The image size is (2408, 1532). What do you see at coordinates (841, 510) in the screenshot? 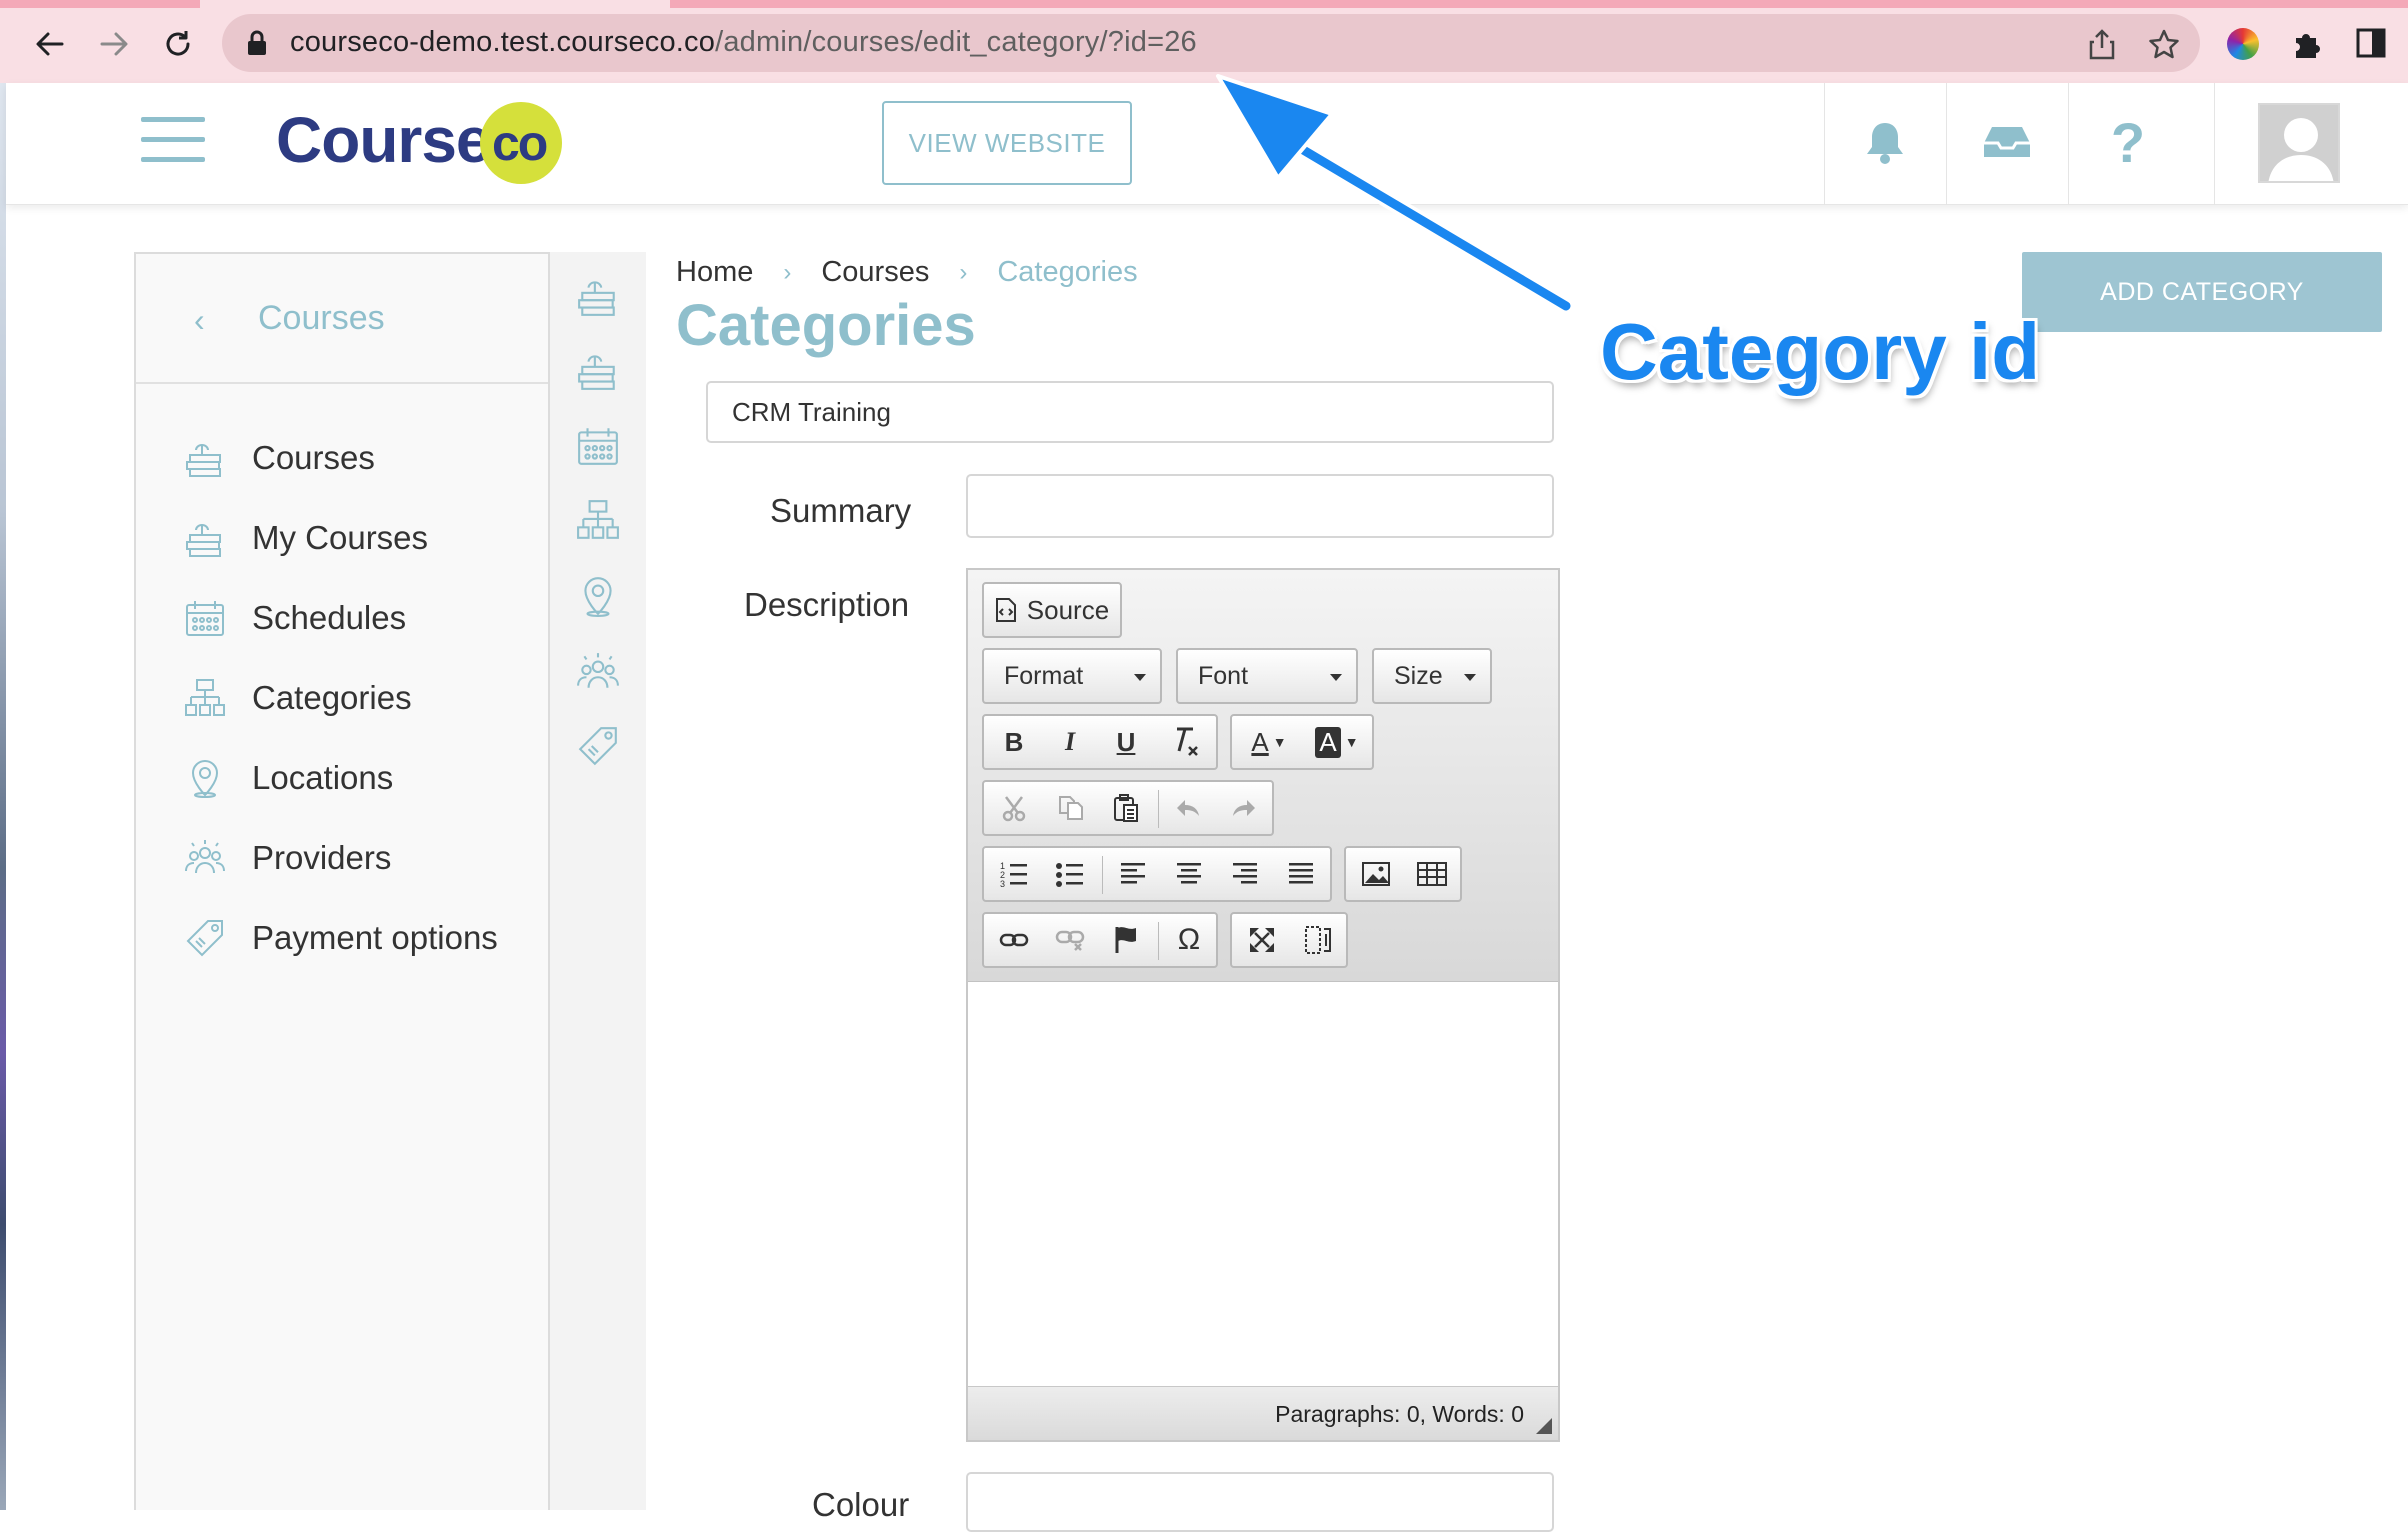
I see `summary-label: Summary` at bounding box center [841, 510].